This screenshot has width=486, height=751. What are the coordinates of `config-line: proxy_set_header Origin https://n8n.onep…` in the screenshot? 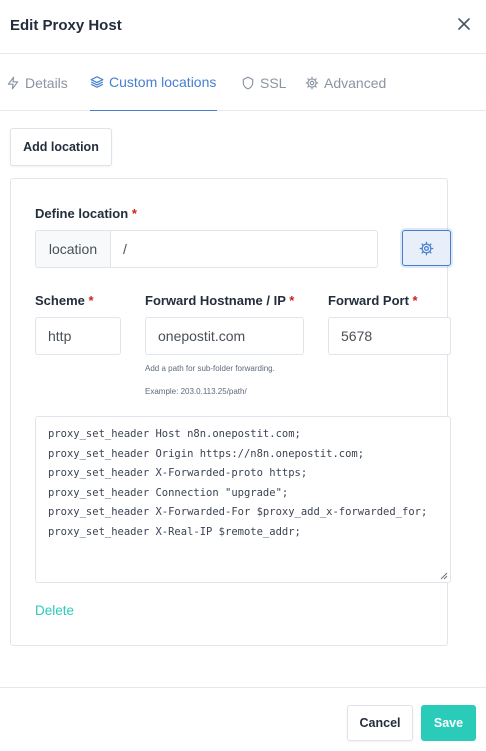 It's located at (206, 453).